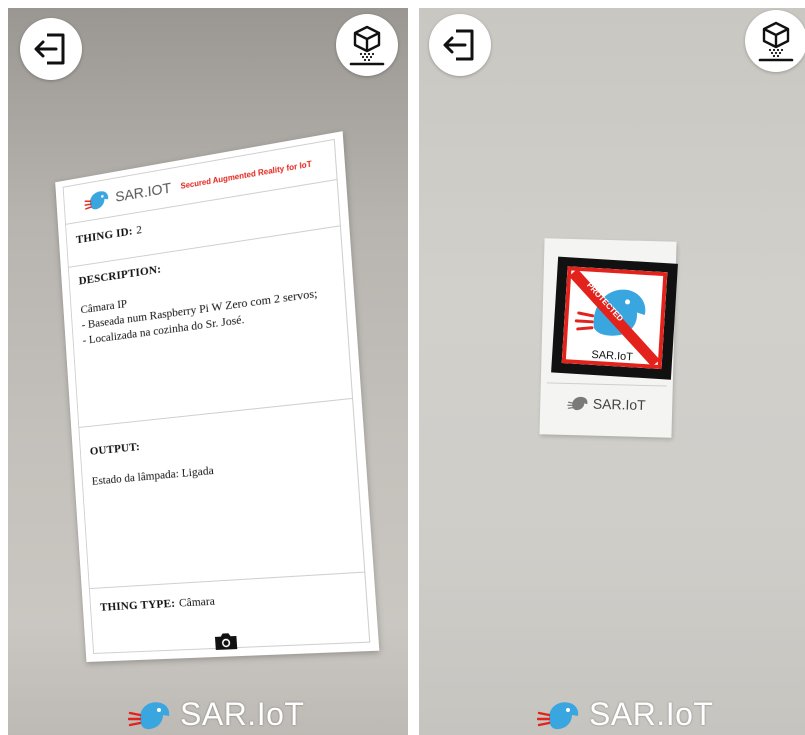  Describe the element at coordinates (153, 475) in the screenshot. I see `output-text: Estado da lâmpada: Ligada` at that location.